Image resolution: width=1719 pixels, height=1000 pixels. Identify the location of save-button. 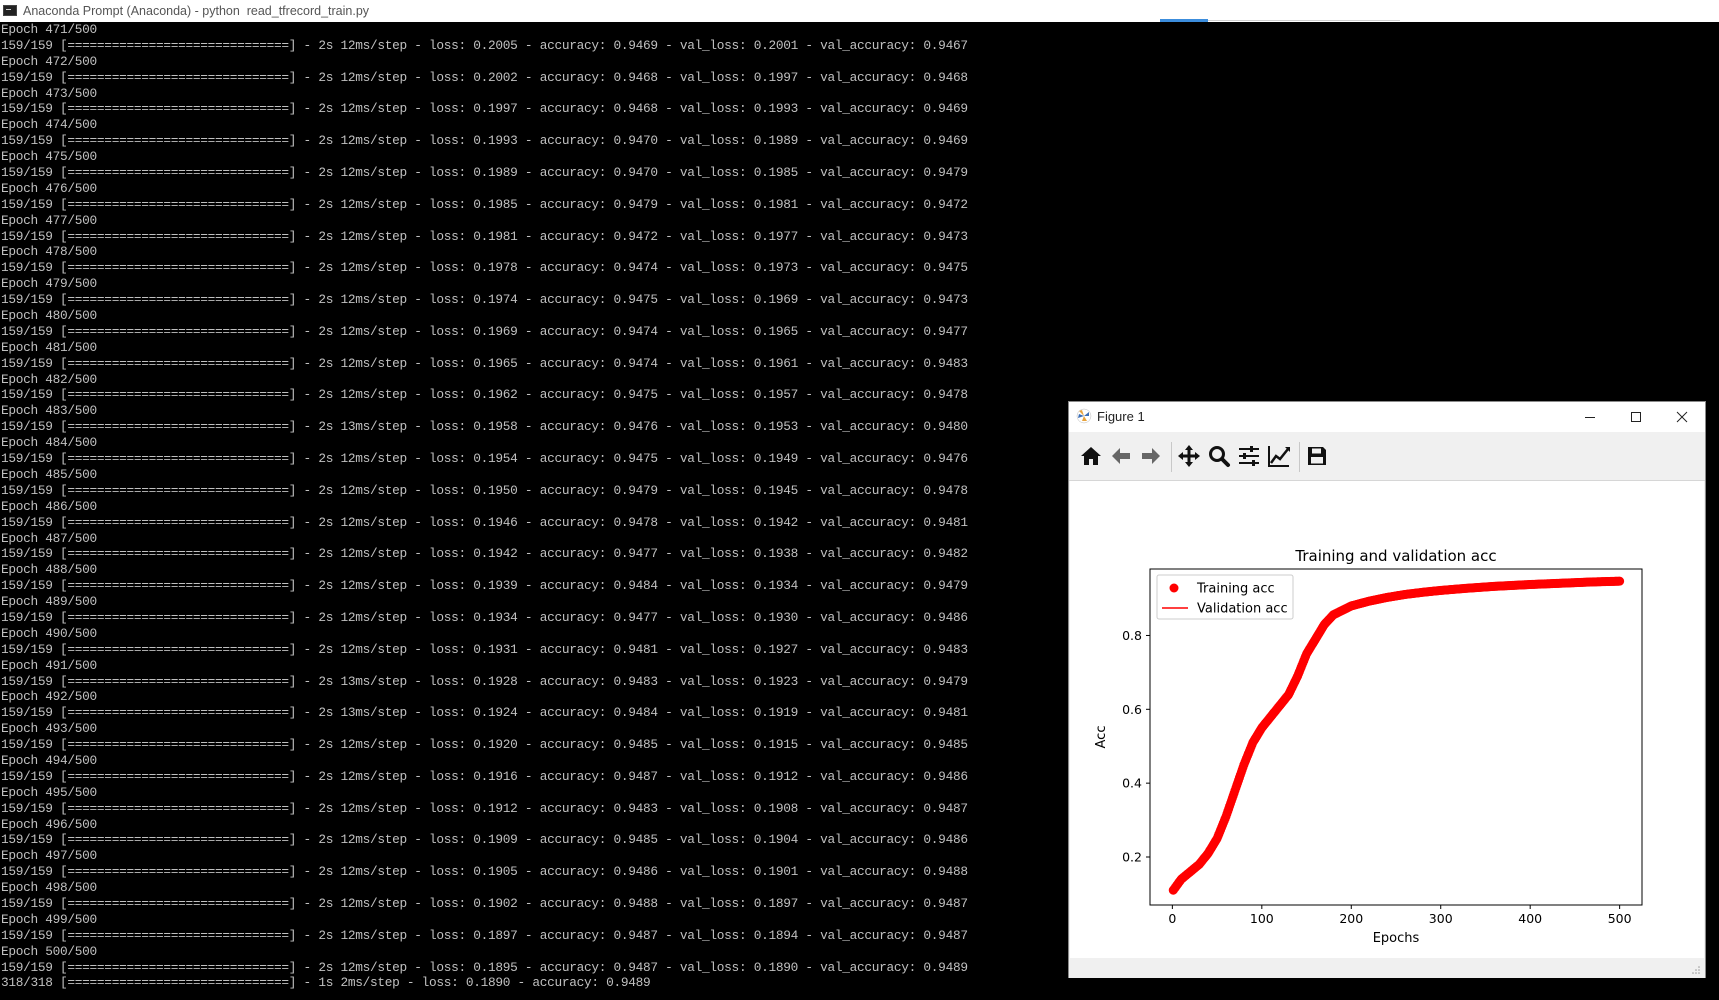
(1318, 457).